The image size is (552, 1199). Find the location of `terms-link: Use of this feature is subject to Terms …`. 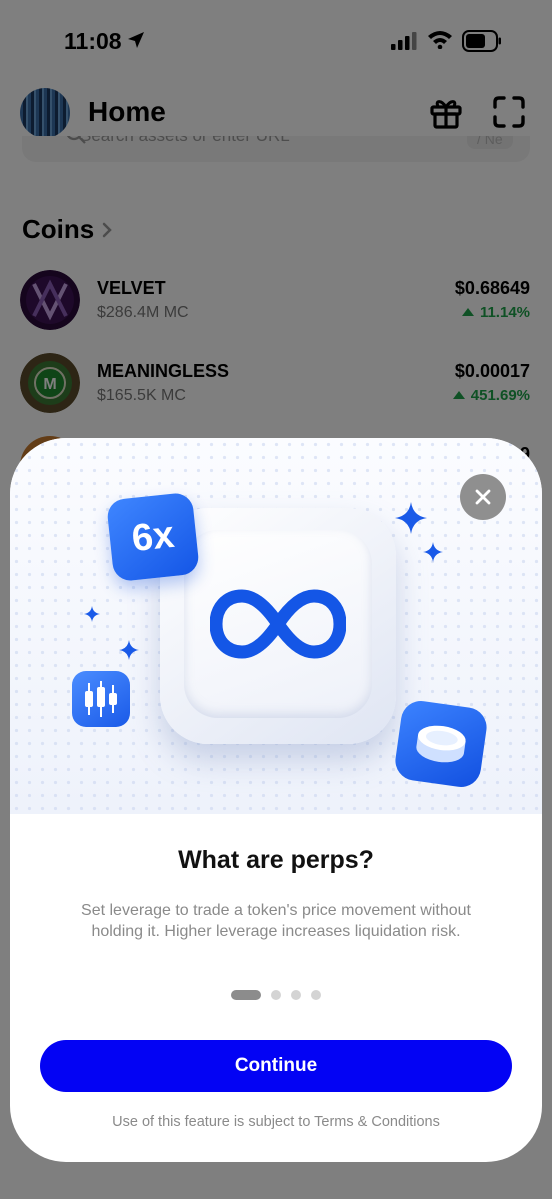

terms-link: Use of this feature is subject to Terms … is located at coordinates (276, 1122).